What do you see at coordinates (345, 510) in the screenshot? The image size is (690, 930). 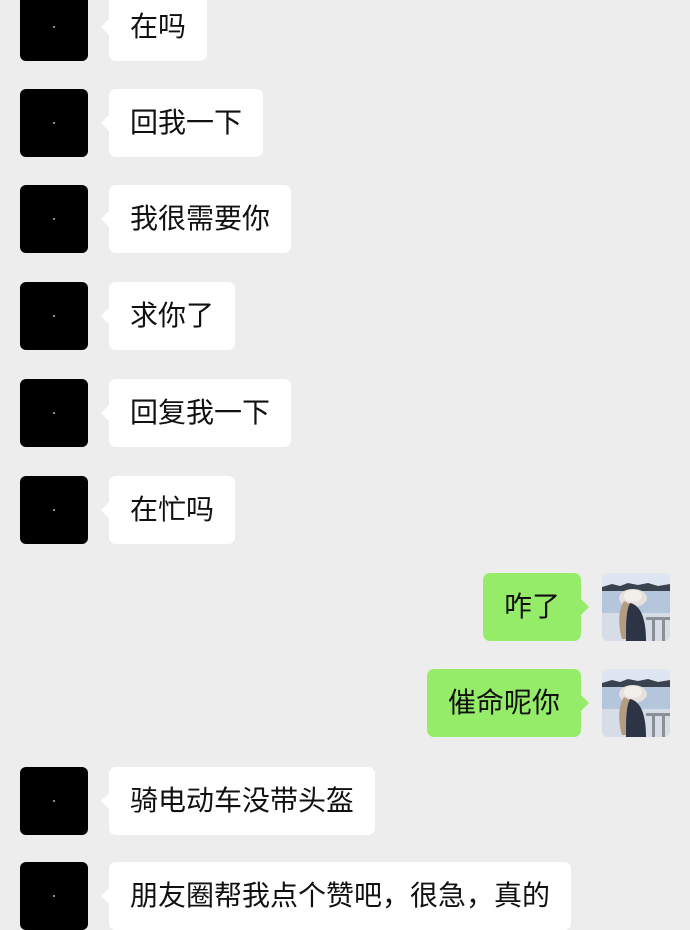 I see `message-incoming: 在忙吗` at bounding box center [345, 510].